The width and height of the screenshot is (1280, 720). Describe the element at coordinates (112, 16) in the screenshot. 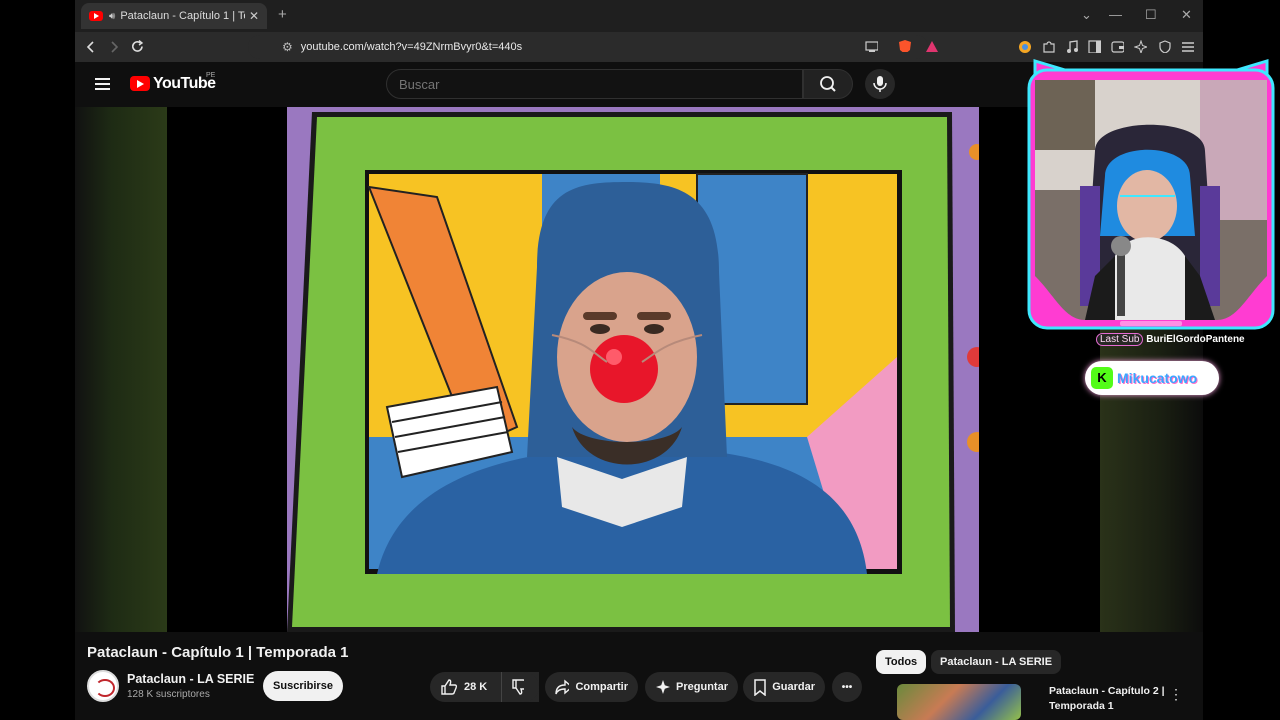

I see `speaker-icon: 🔊︎` at that location.